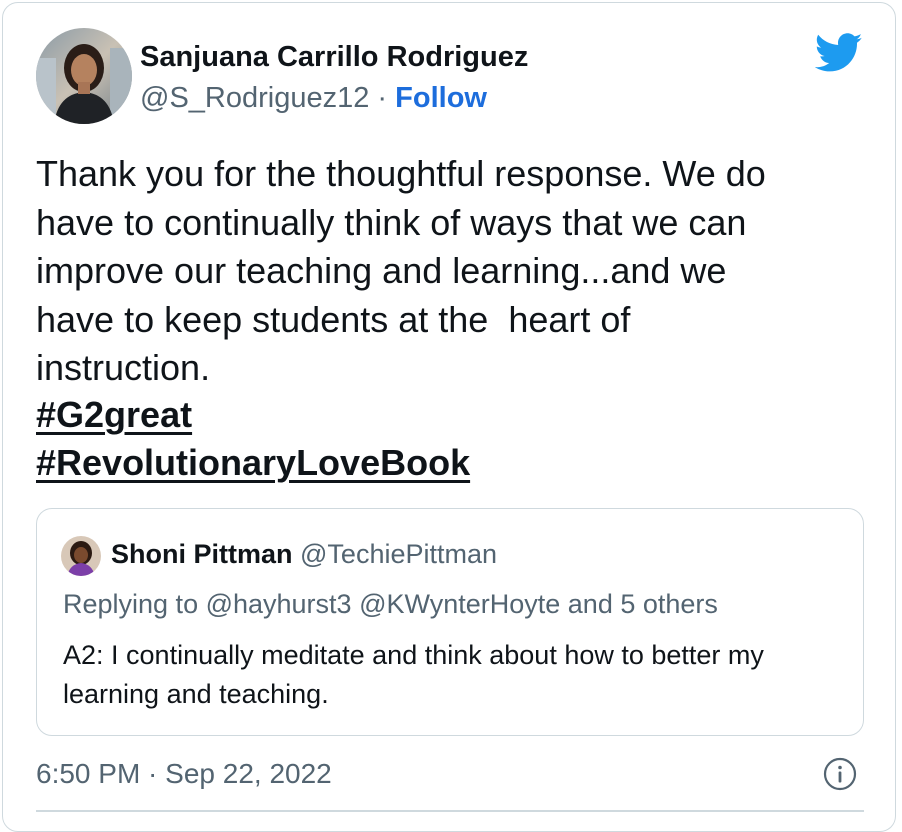 The width and height of the screenshot is (902, 832). What do you see at coordinates (334, 57) in the screenshot?
I see `author-name: Sanjuana Carrillo Rodriguez` at bounding box center [334, 57].